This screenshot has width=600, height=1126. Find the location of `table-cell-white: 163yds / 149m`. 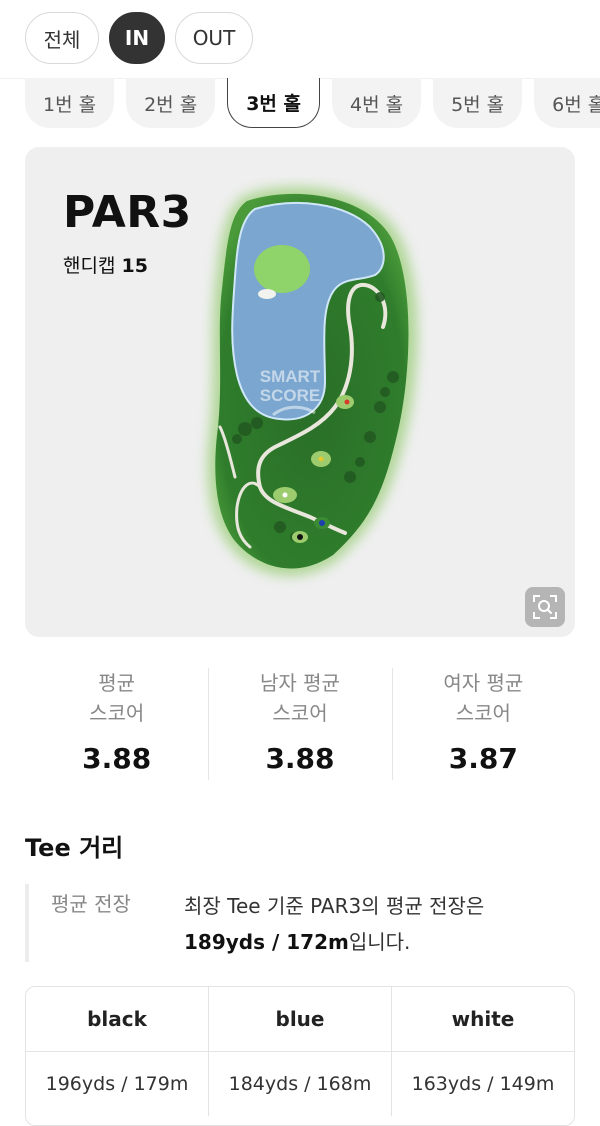

table-cell-white: 163yds / 149m is located at coordinates (482, 1084).